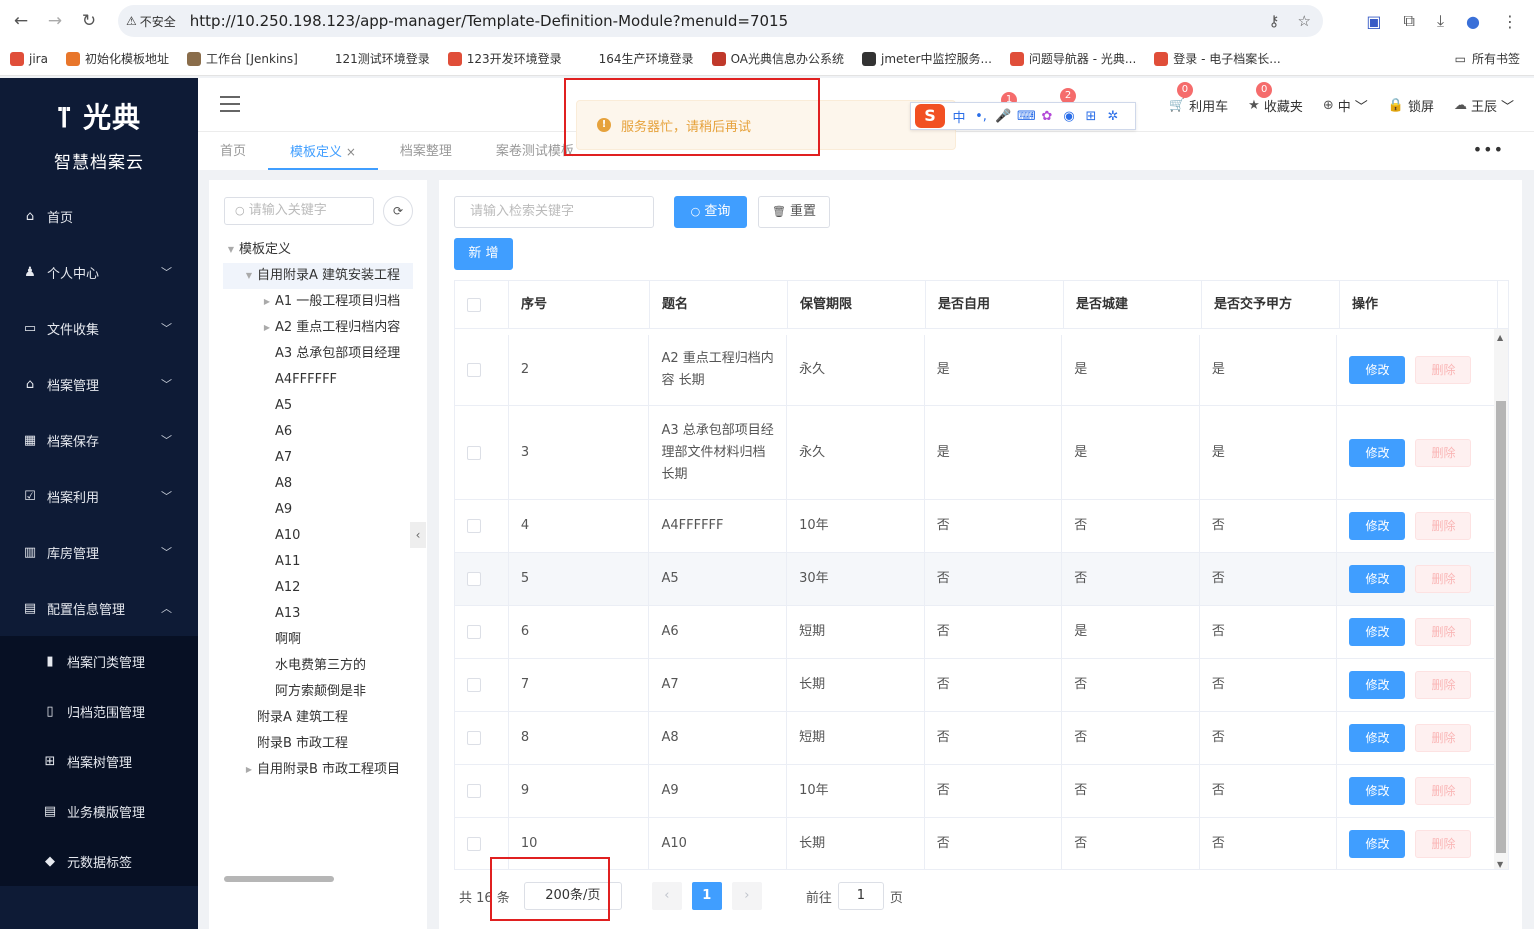 Image resolution: width=1534 pixels, height=929 pixels. I want to click on table-row: 6 A6 短期否是否修改 删除, so click(975, 632).